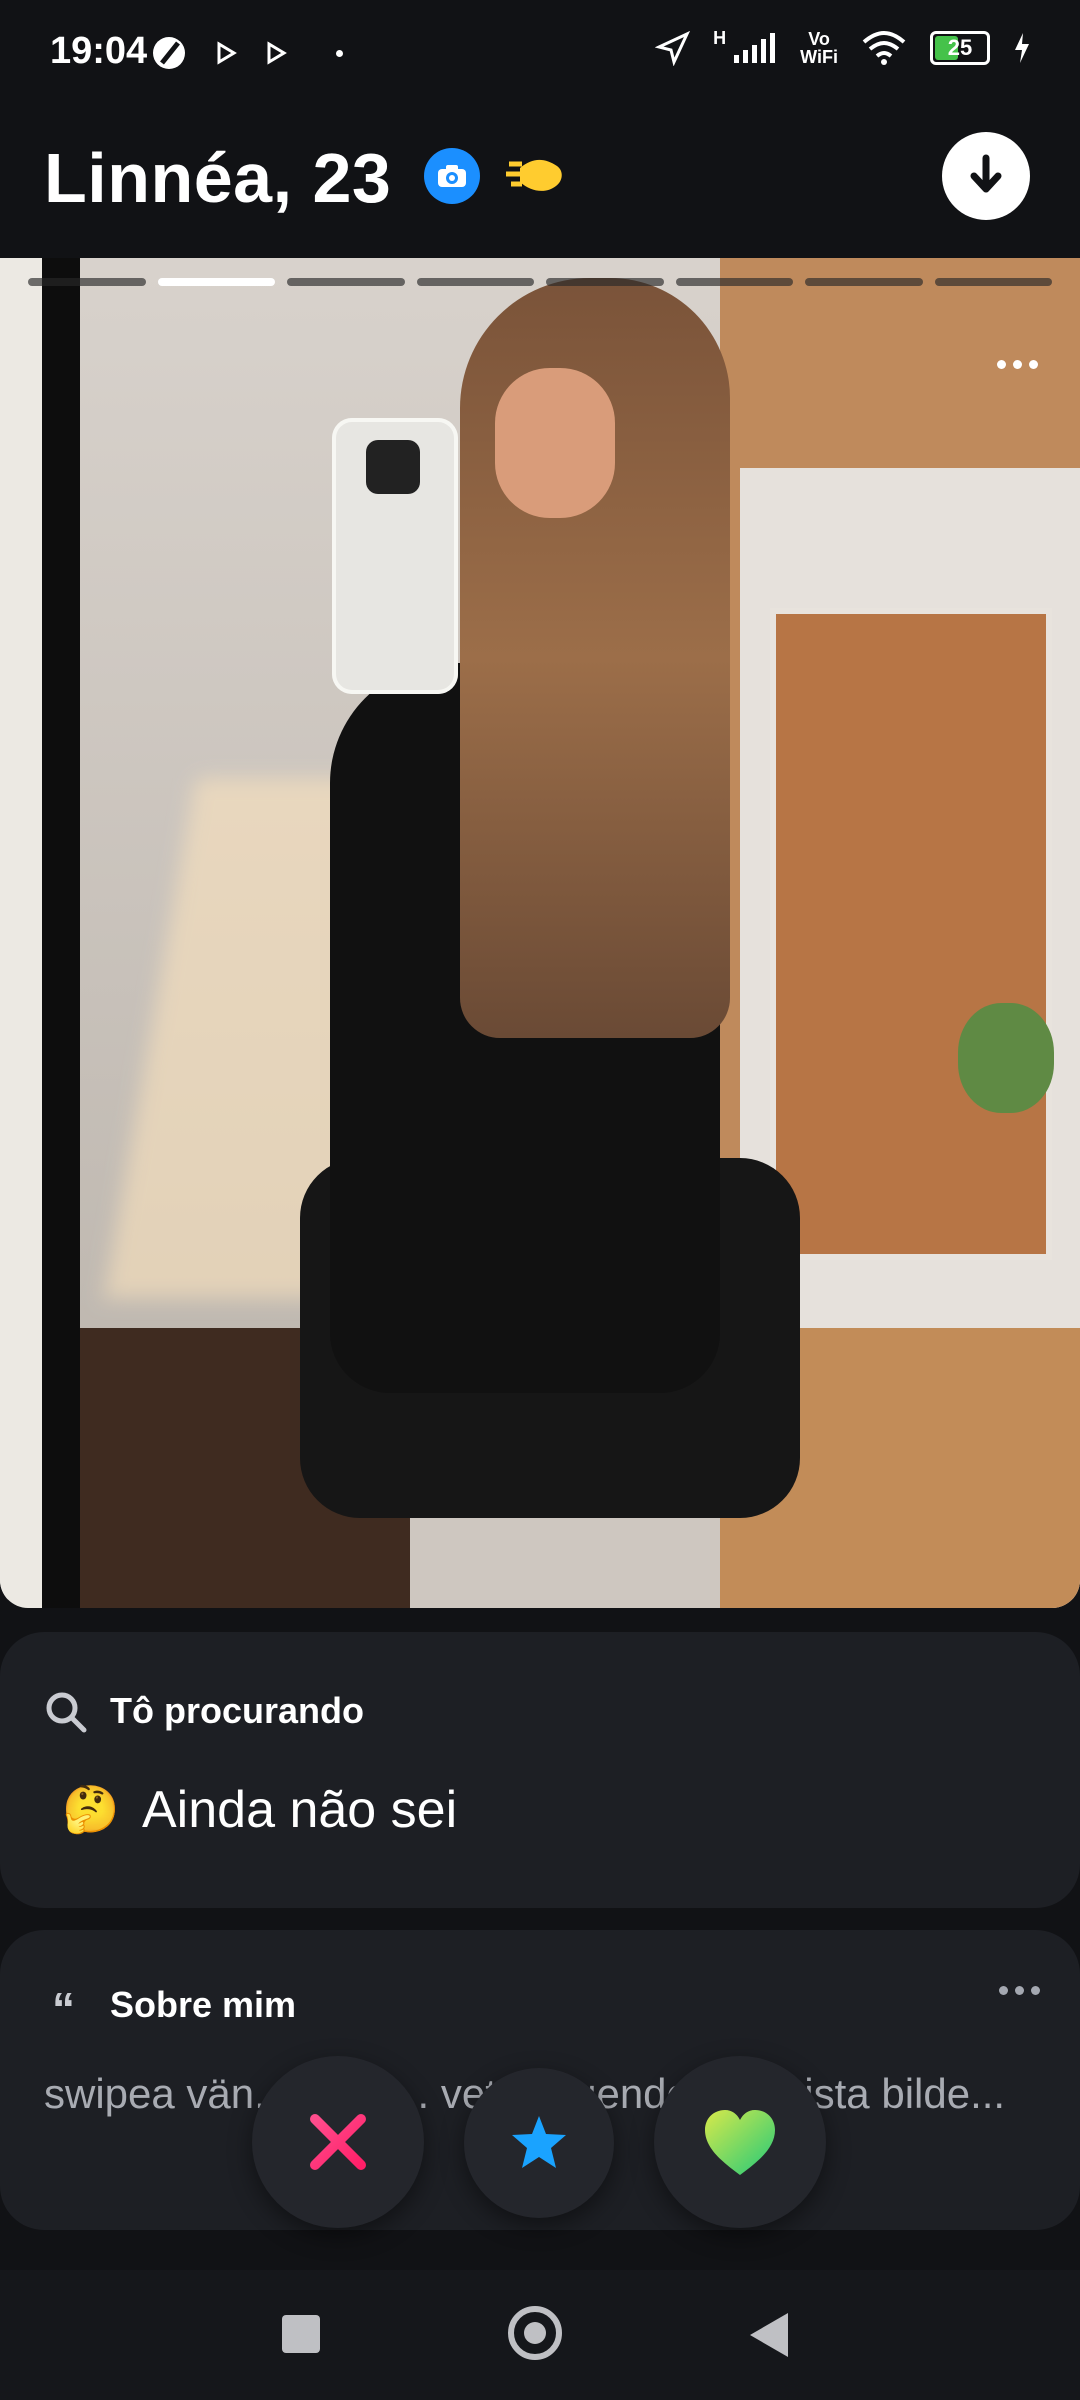  I want to click on about-more-button, so click(1019, 1990).